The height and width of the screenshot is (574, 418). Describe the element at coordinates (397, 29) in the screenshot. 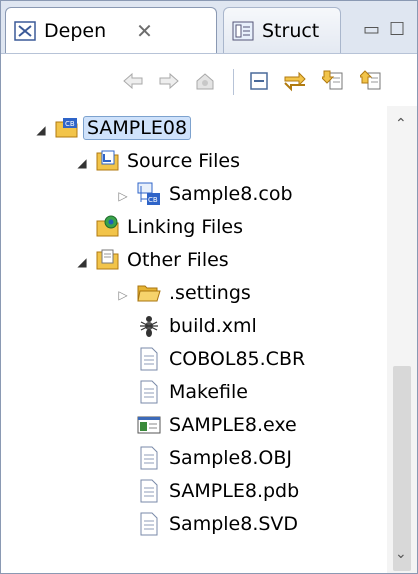

I see `maximize-icon: ☐` at that location.